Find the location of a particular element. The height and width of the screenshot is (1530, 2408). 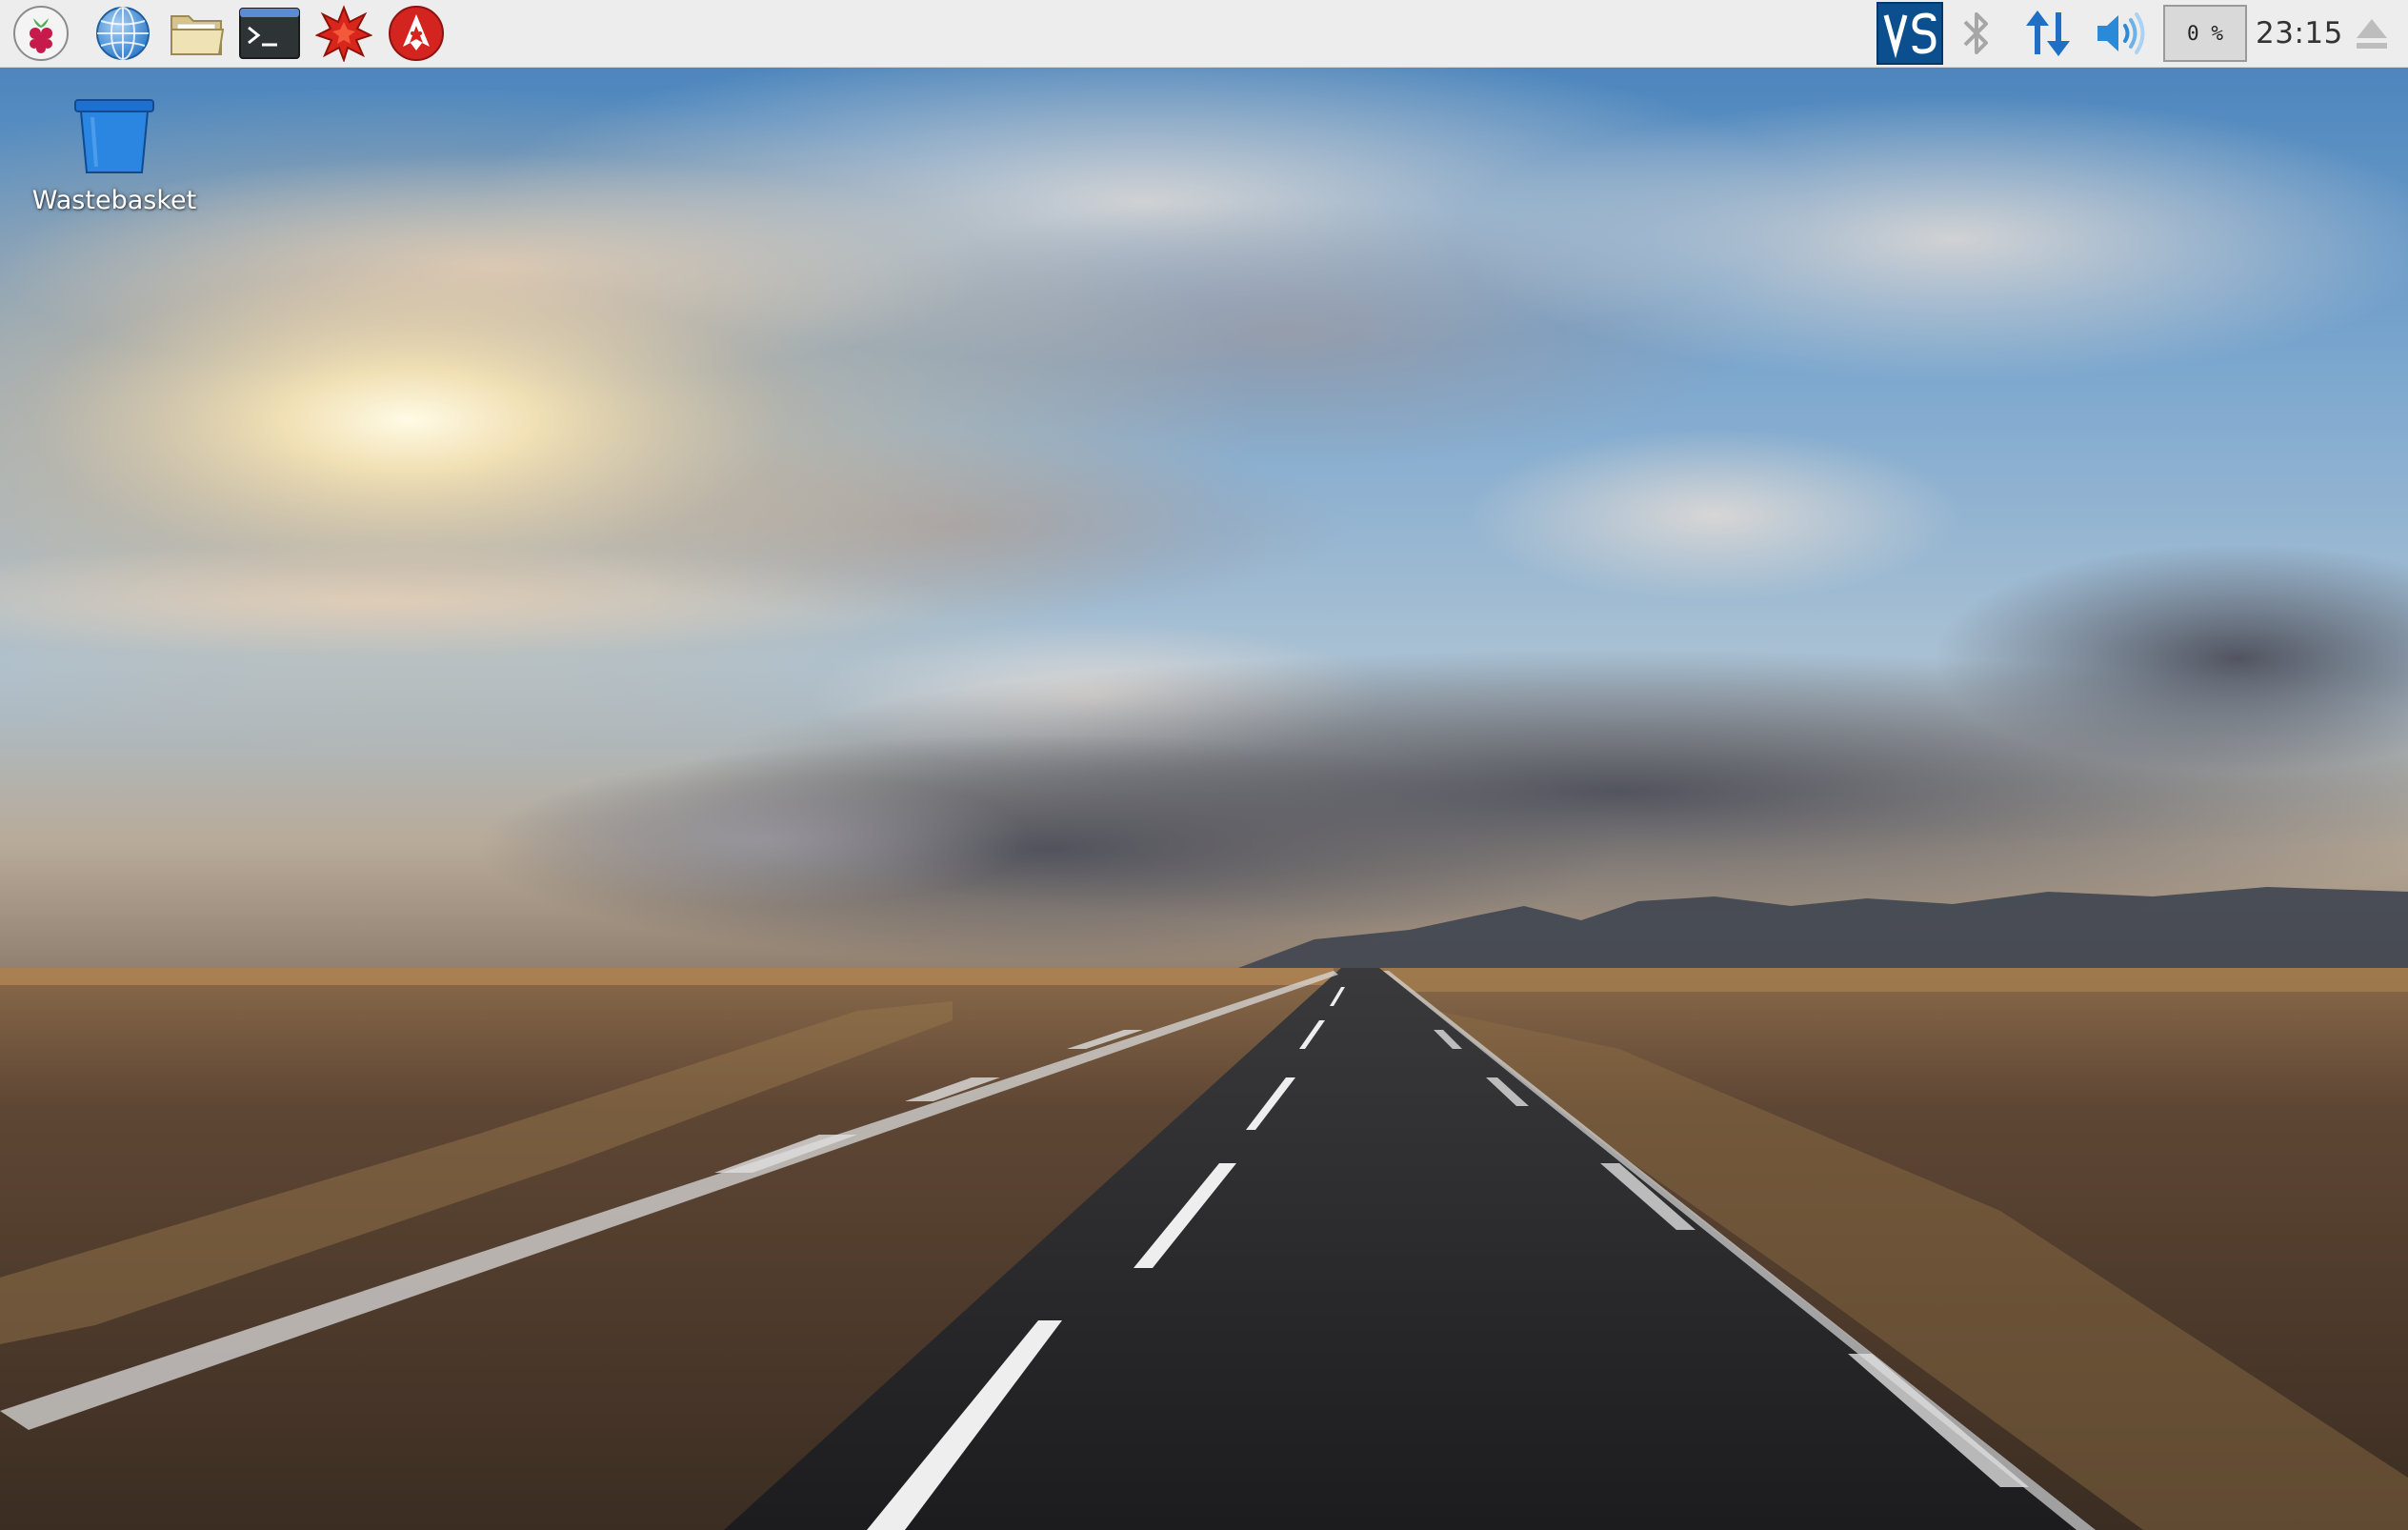

taskbar: 0 % 23:15 is located at coordinates (1204, 34).